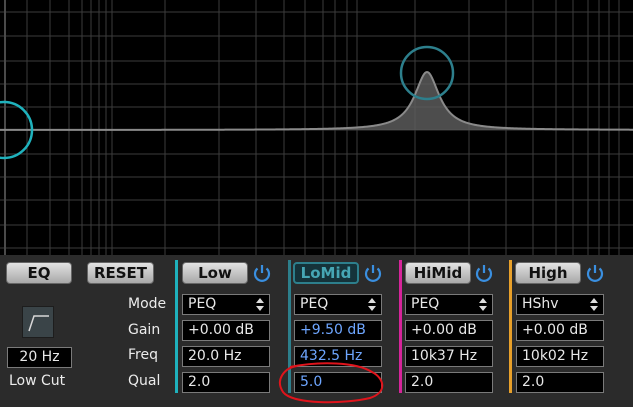  What do you see at coordinates (289, 326) in the screenshot?
I see `lomid-band-color-bar` at bounding box center [289, 326].